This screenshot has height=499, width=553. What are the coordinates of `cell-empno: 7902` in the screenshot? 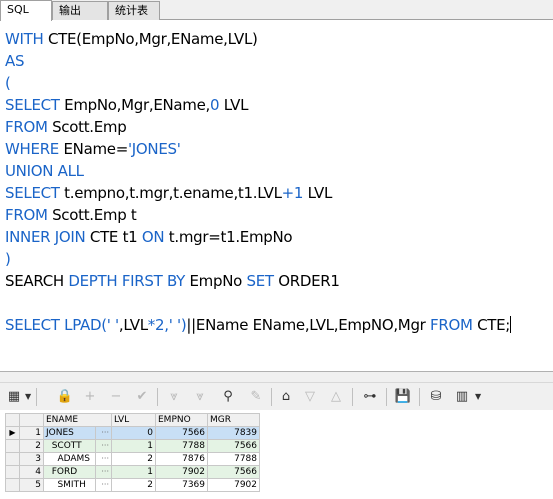 It's located at (181, 472).